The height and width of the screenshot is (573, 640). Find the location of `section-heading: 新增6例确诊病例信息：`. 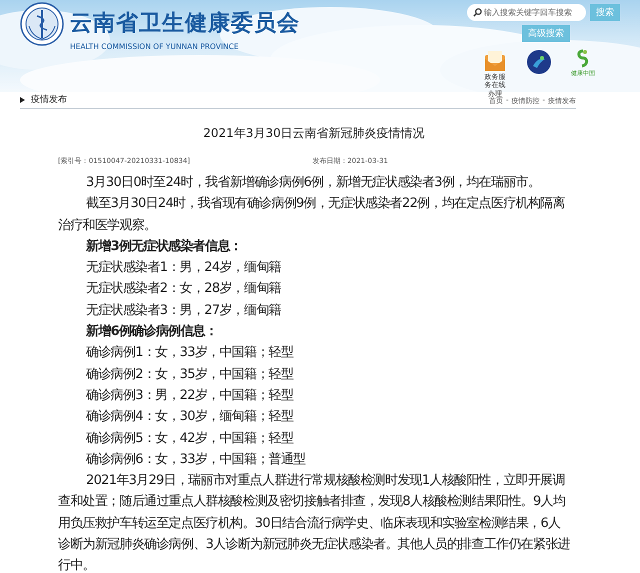

section-heading: 新增6例确诊病例信息： is located at coordinates (151, 332).